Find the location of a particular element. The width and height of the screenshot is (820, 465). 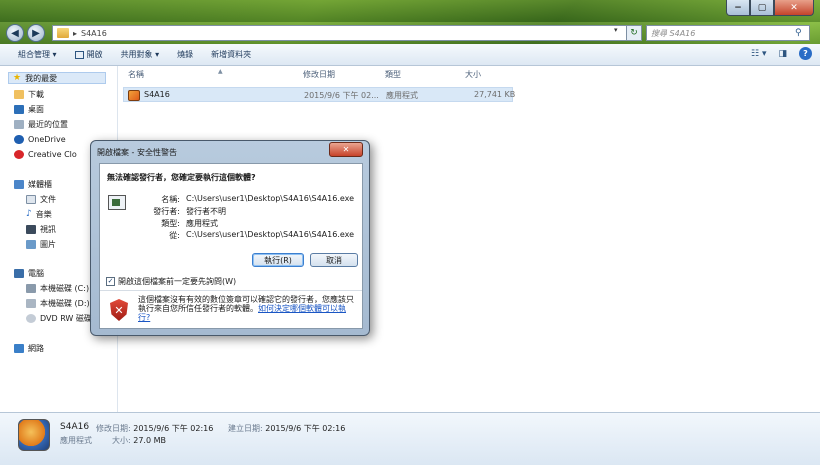

nav-computer: 電腦 is located at coordinates (29, 273).